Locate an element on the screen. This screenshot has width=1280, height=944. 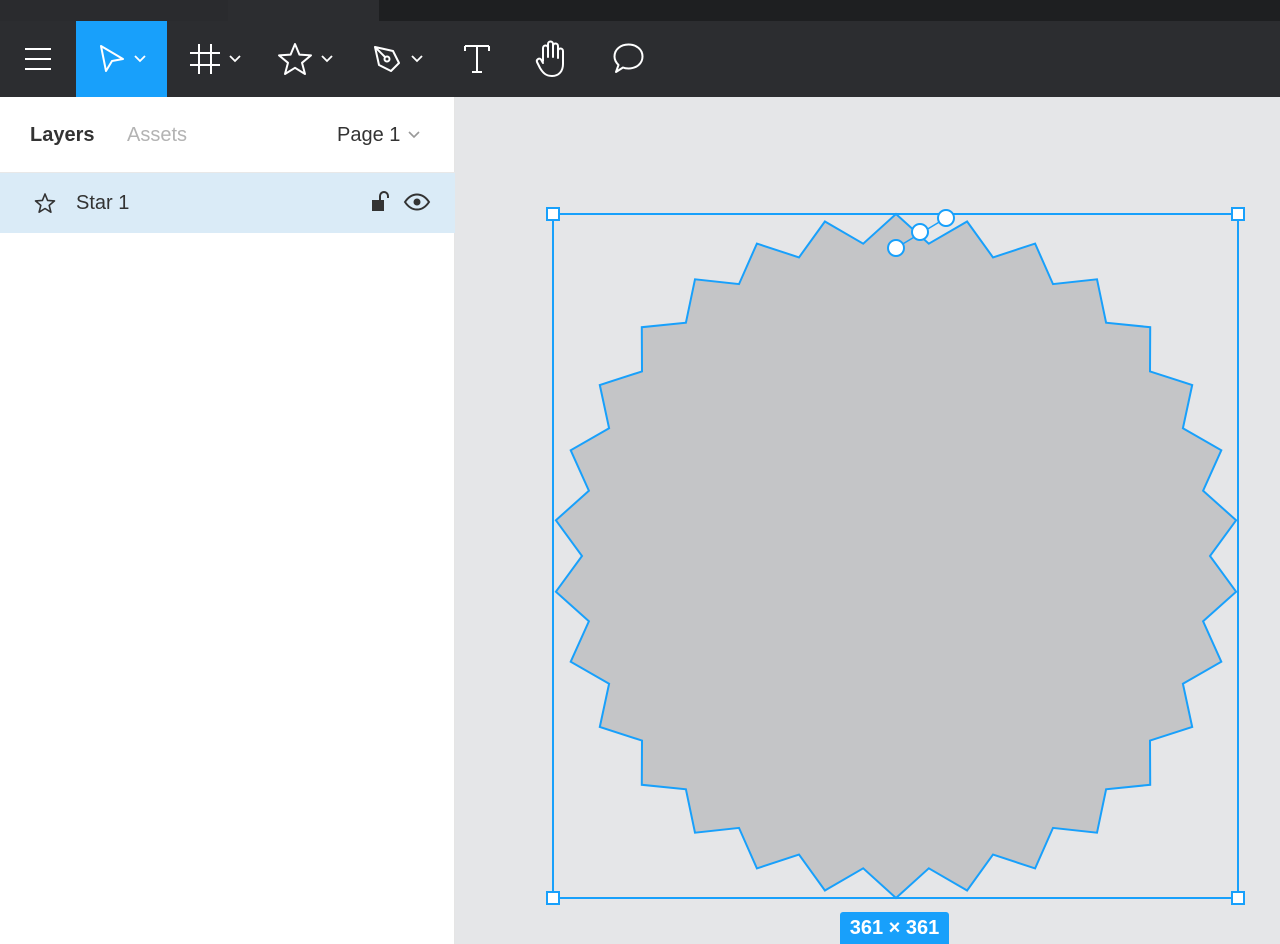
shape-tool-button is located at coordinates (305, 59).